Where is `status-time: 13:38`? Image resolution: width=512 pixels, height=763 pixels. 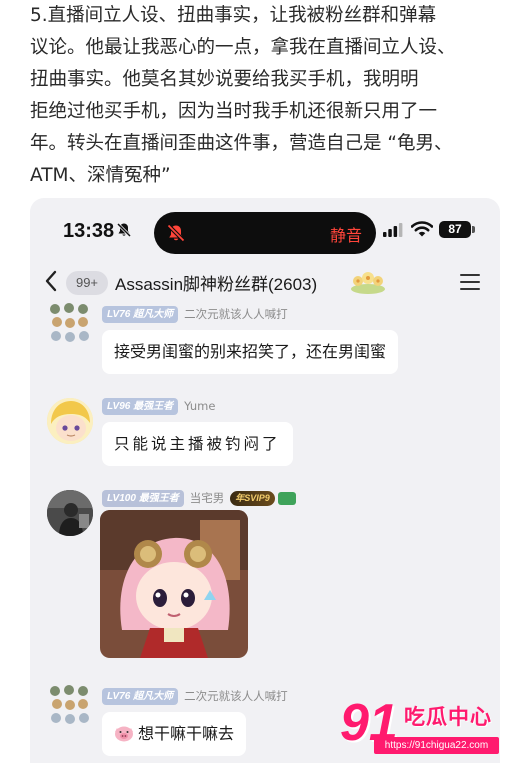 status-time: 13:38 is located at coordinates (89, 231).